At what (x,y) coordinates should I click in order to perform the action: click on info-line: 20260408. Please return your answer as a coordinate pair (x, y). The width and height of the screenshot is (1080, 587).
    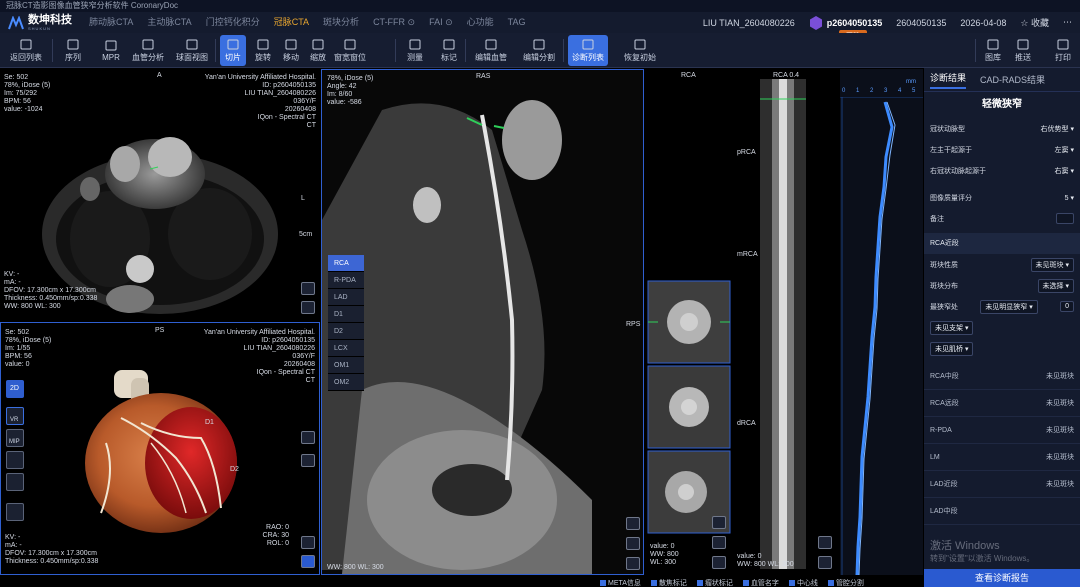
    Looking at the image, I should click on (299, 364).